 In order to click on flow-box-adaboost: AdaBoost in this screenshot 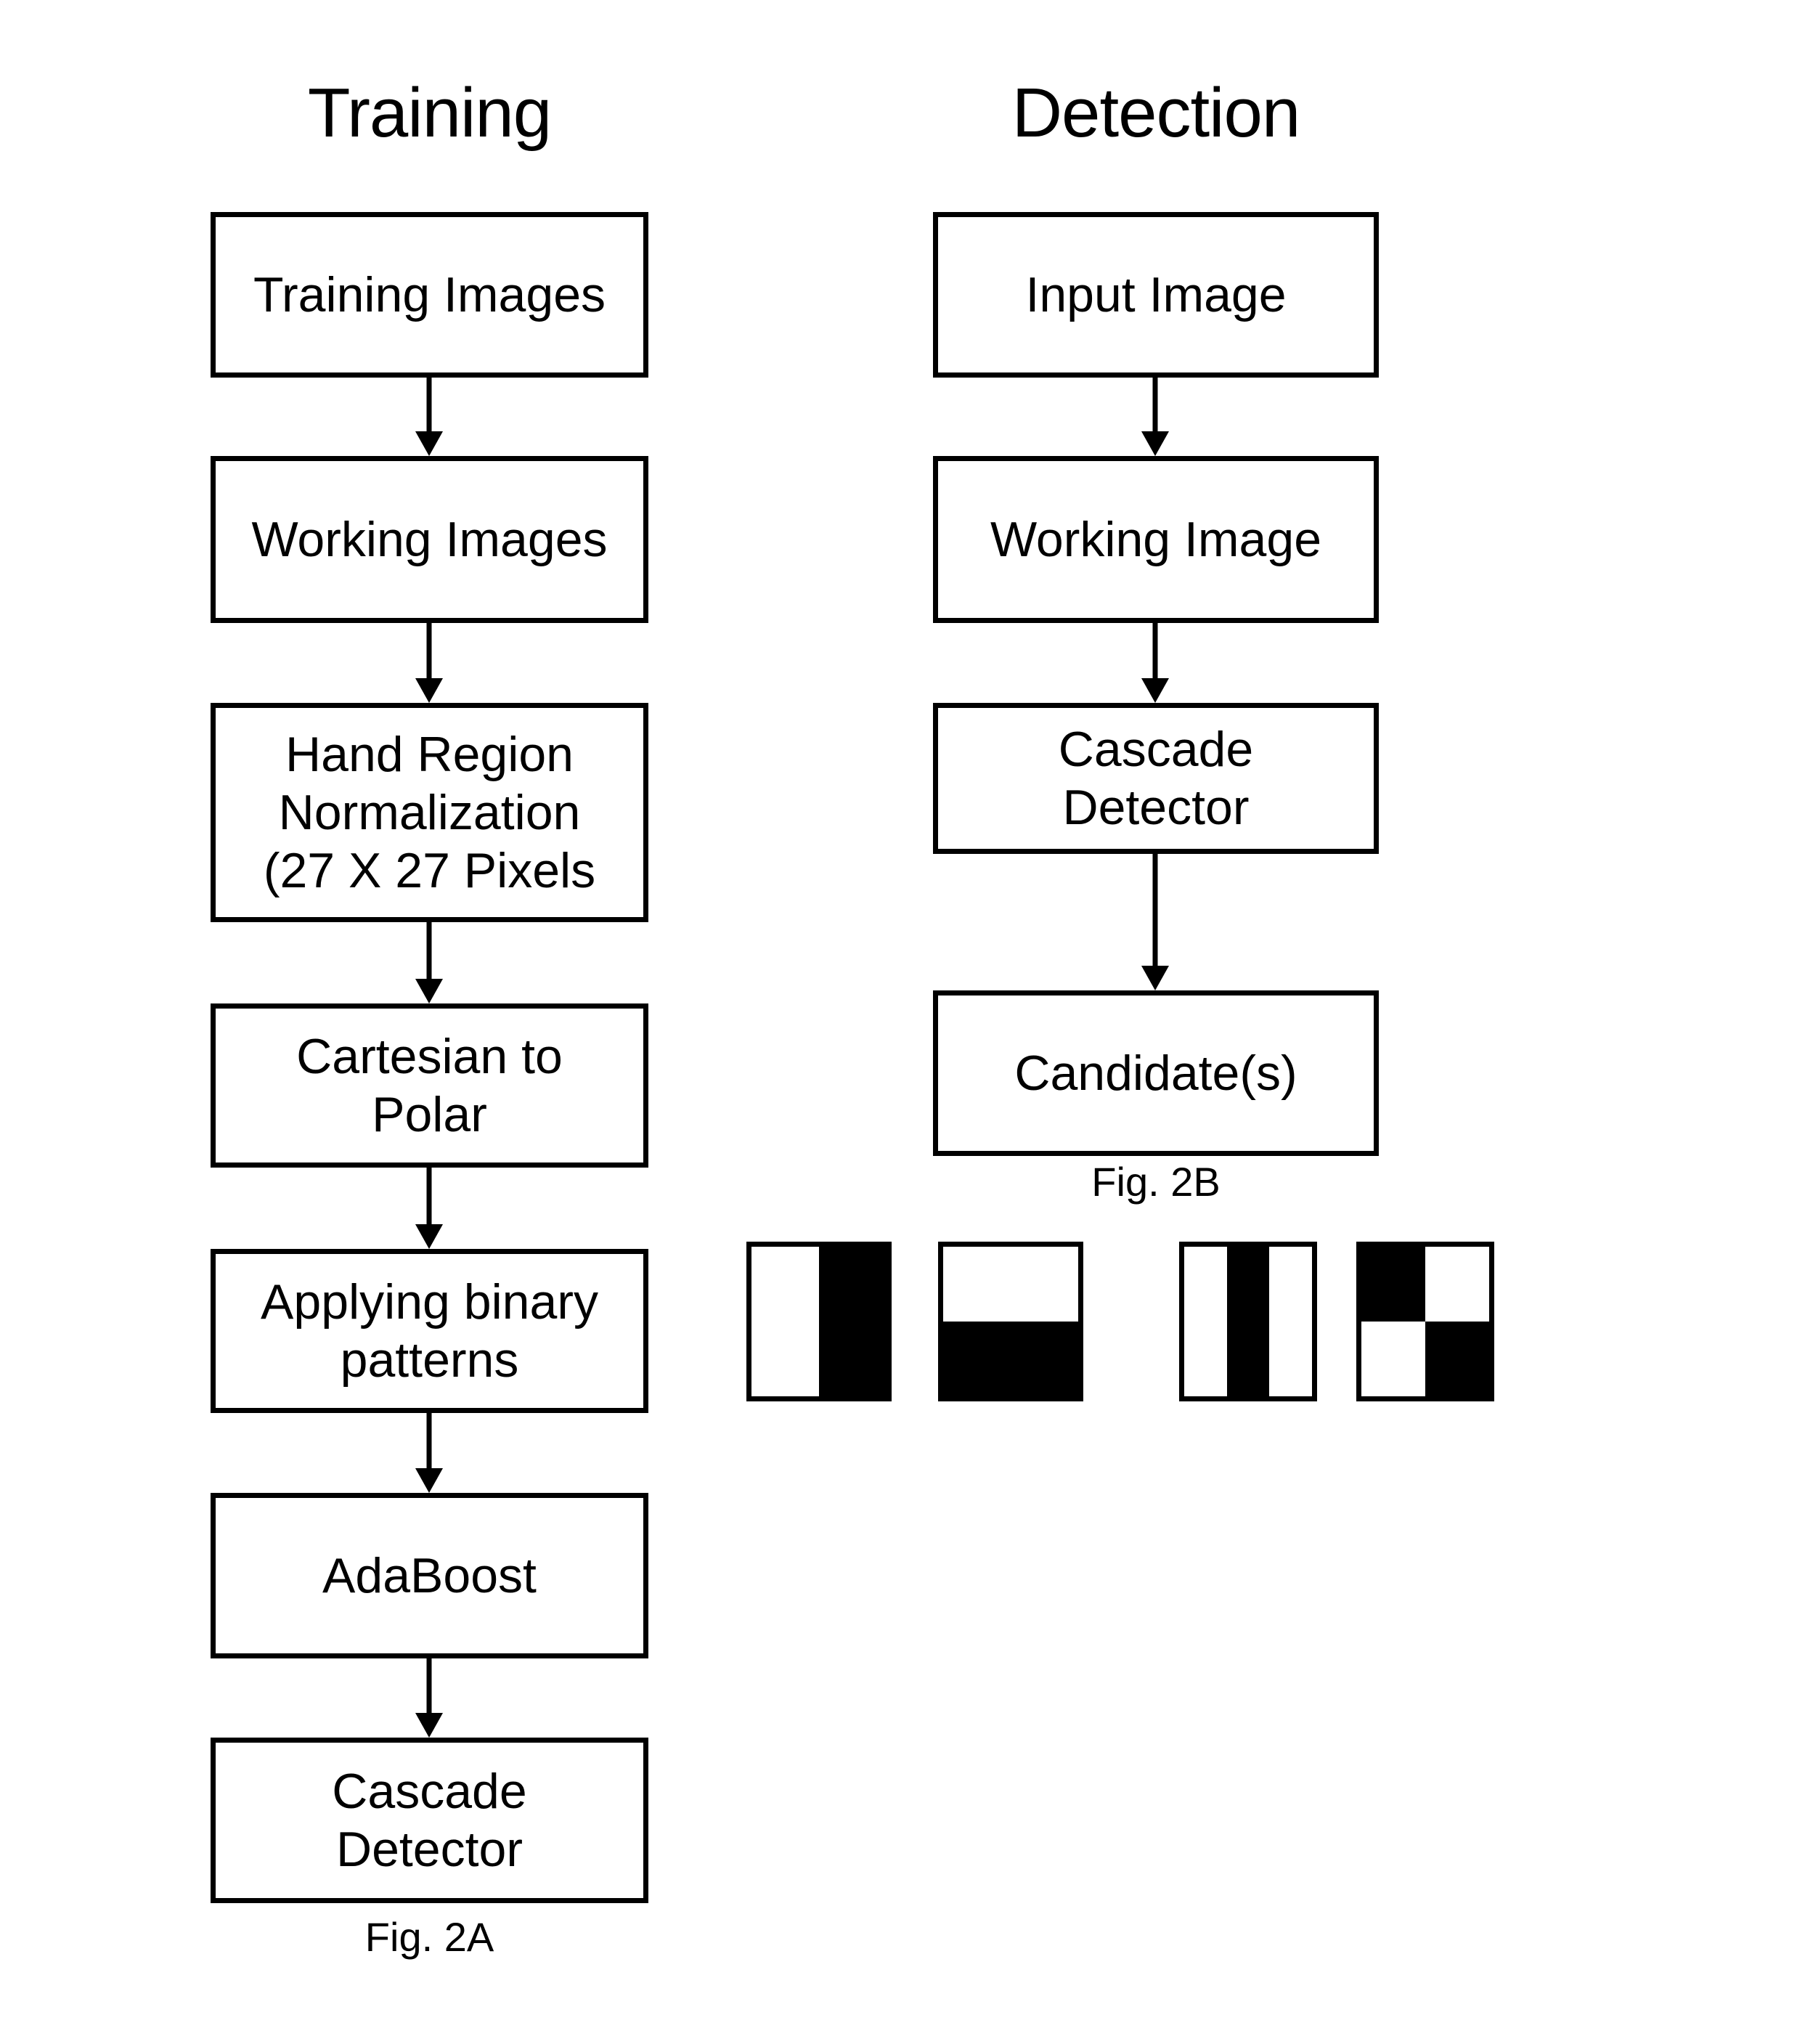, I will do `click(430, 1575)`.